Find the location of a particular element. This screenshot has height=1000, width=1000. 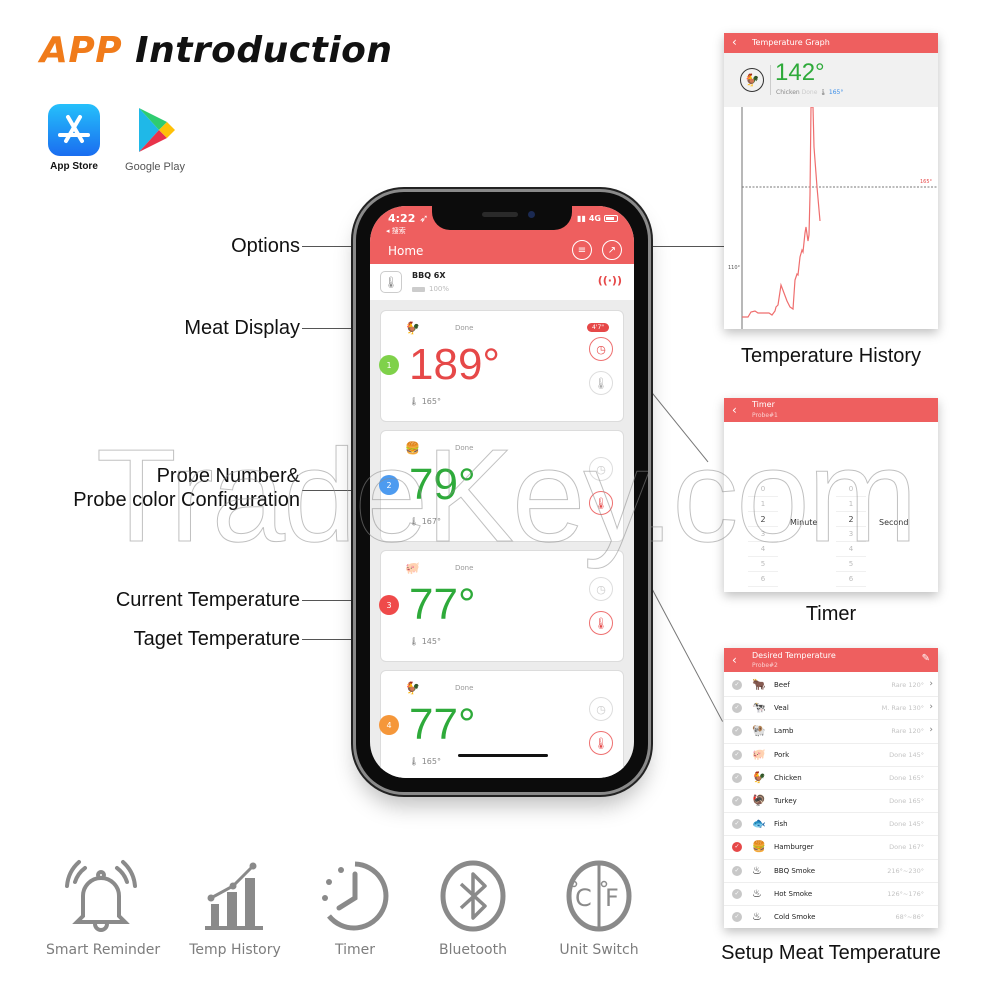

graph-header: ‹ Temperature Graph is located at coordinates (831, 43).